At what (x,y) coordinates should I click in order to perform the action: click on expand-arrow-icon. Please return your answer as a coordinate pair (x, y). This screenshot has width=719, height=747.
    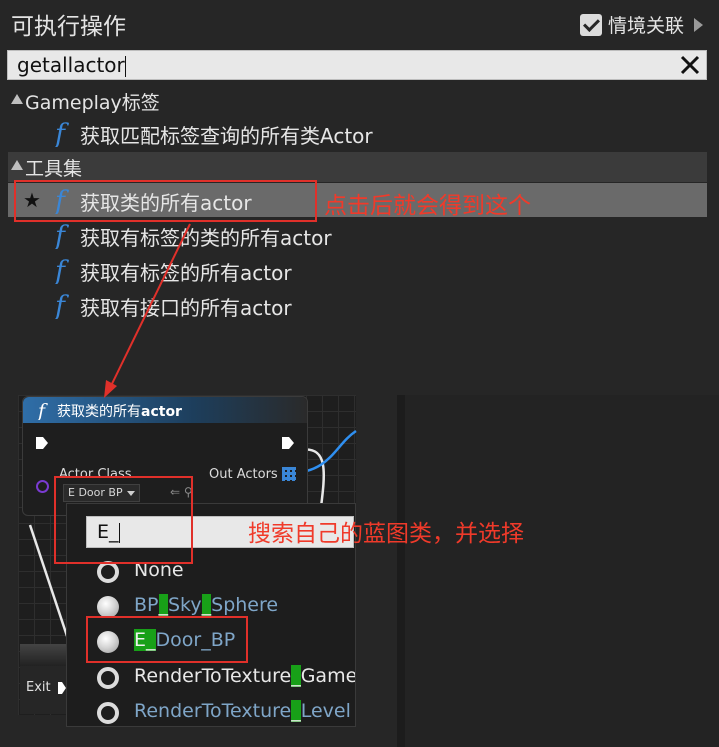
    Looking at the image, I should click on (698, 24).